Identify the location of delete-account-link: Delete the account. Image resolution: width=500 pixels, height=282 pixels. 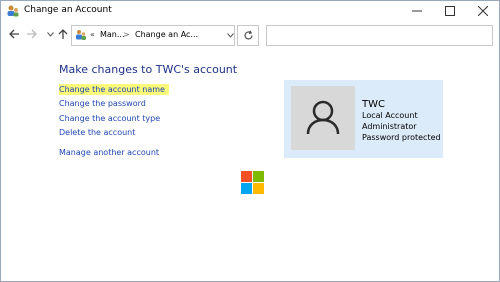
(97, 132).